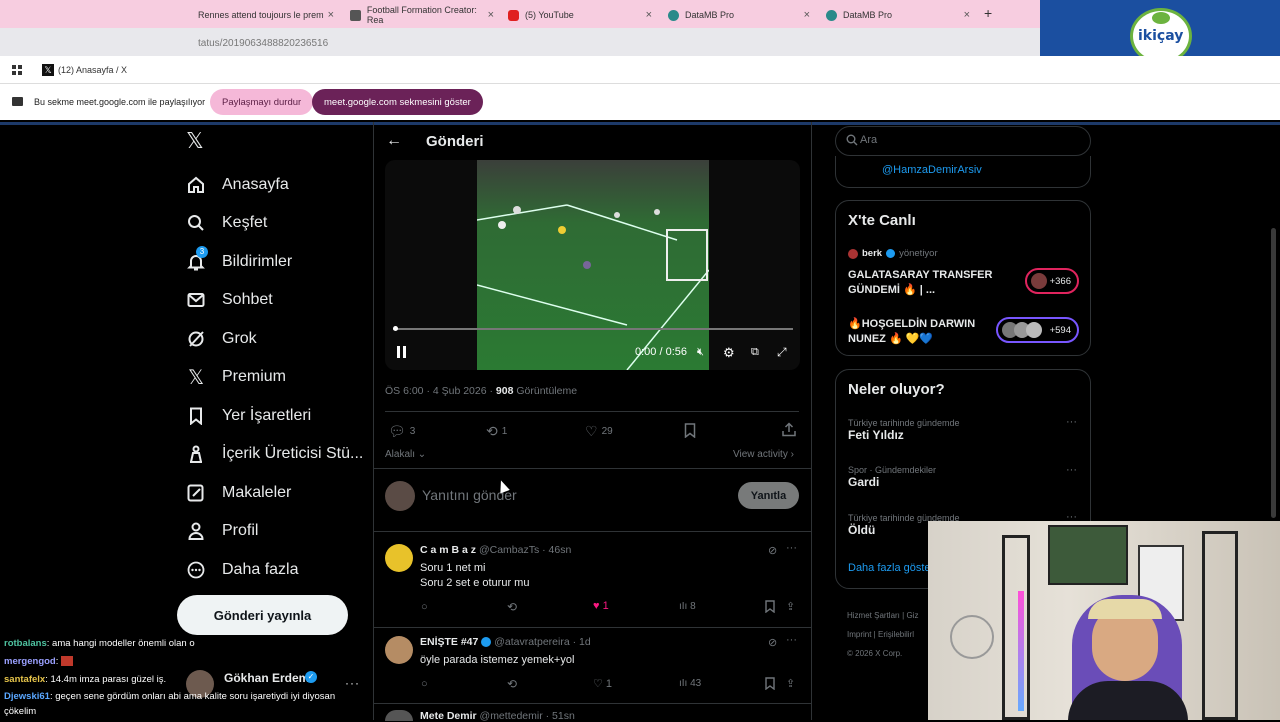 The width and height of the screenshot is (1280, 722). Describe the element at coordinates (1088, 555) in the screenshot. I see `webcam-board` at that location.